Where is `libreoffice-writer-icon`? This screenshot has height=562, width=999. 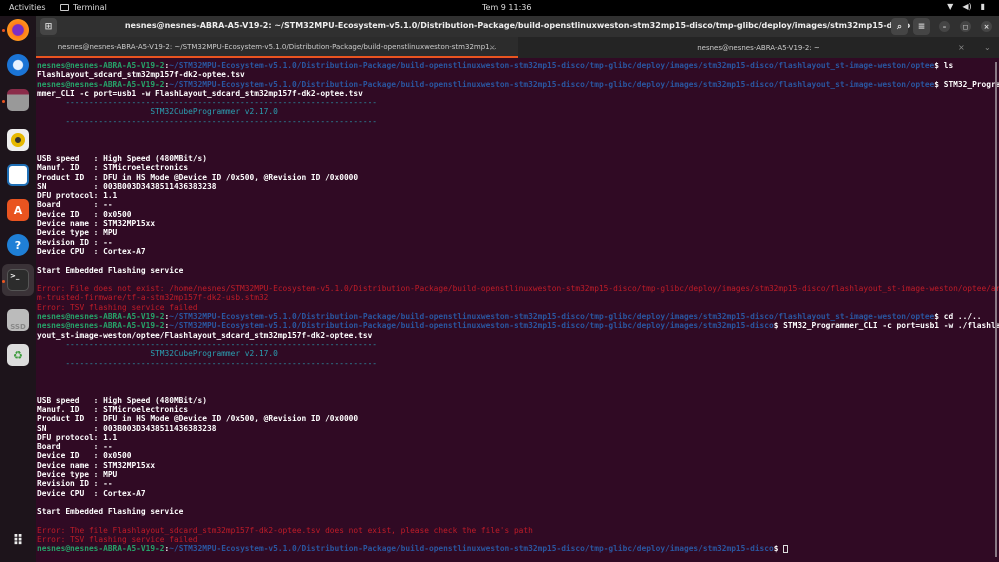
libreoffice-writer-icon is located at coordinates (18, 175).